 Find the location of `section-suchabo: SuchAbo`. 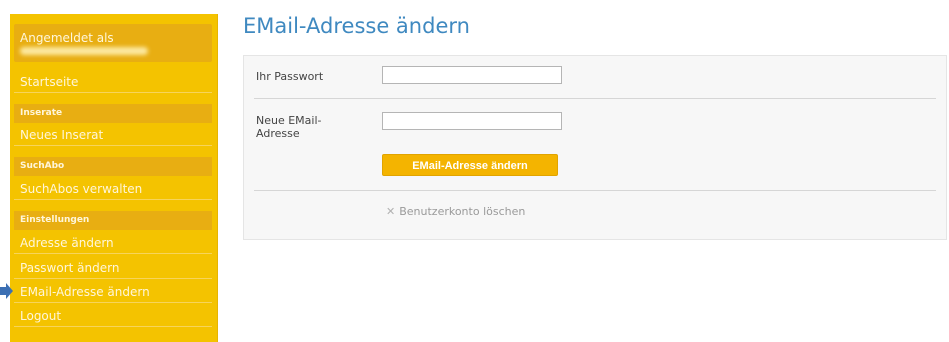

section-suchabo: SuchAbo is located at coordinates (113, 166).